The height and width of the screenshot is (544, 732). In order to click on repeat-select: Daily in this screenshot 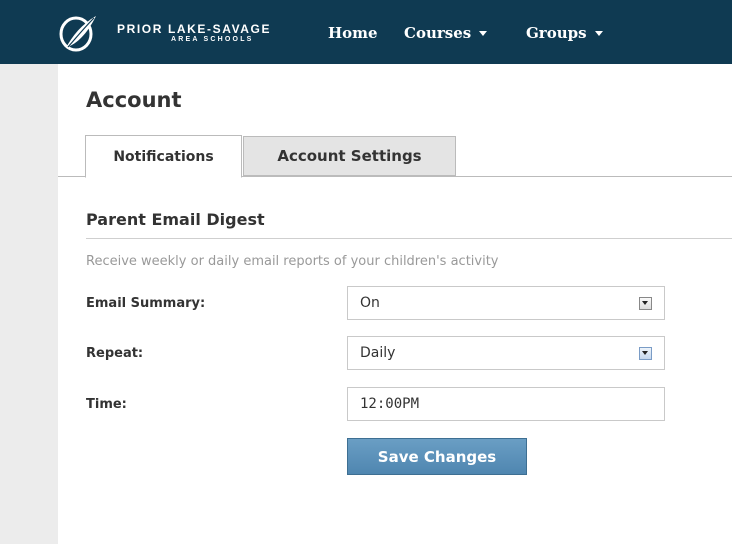, I will do `click(506, 353)`.